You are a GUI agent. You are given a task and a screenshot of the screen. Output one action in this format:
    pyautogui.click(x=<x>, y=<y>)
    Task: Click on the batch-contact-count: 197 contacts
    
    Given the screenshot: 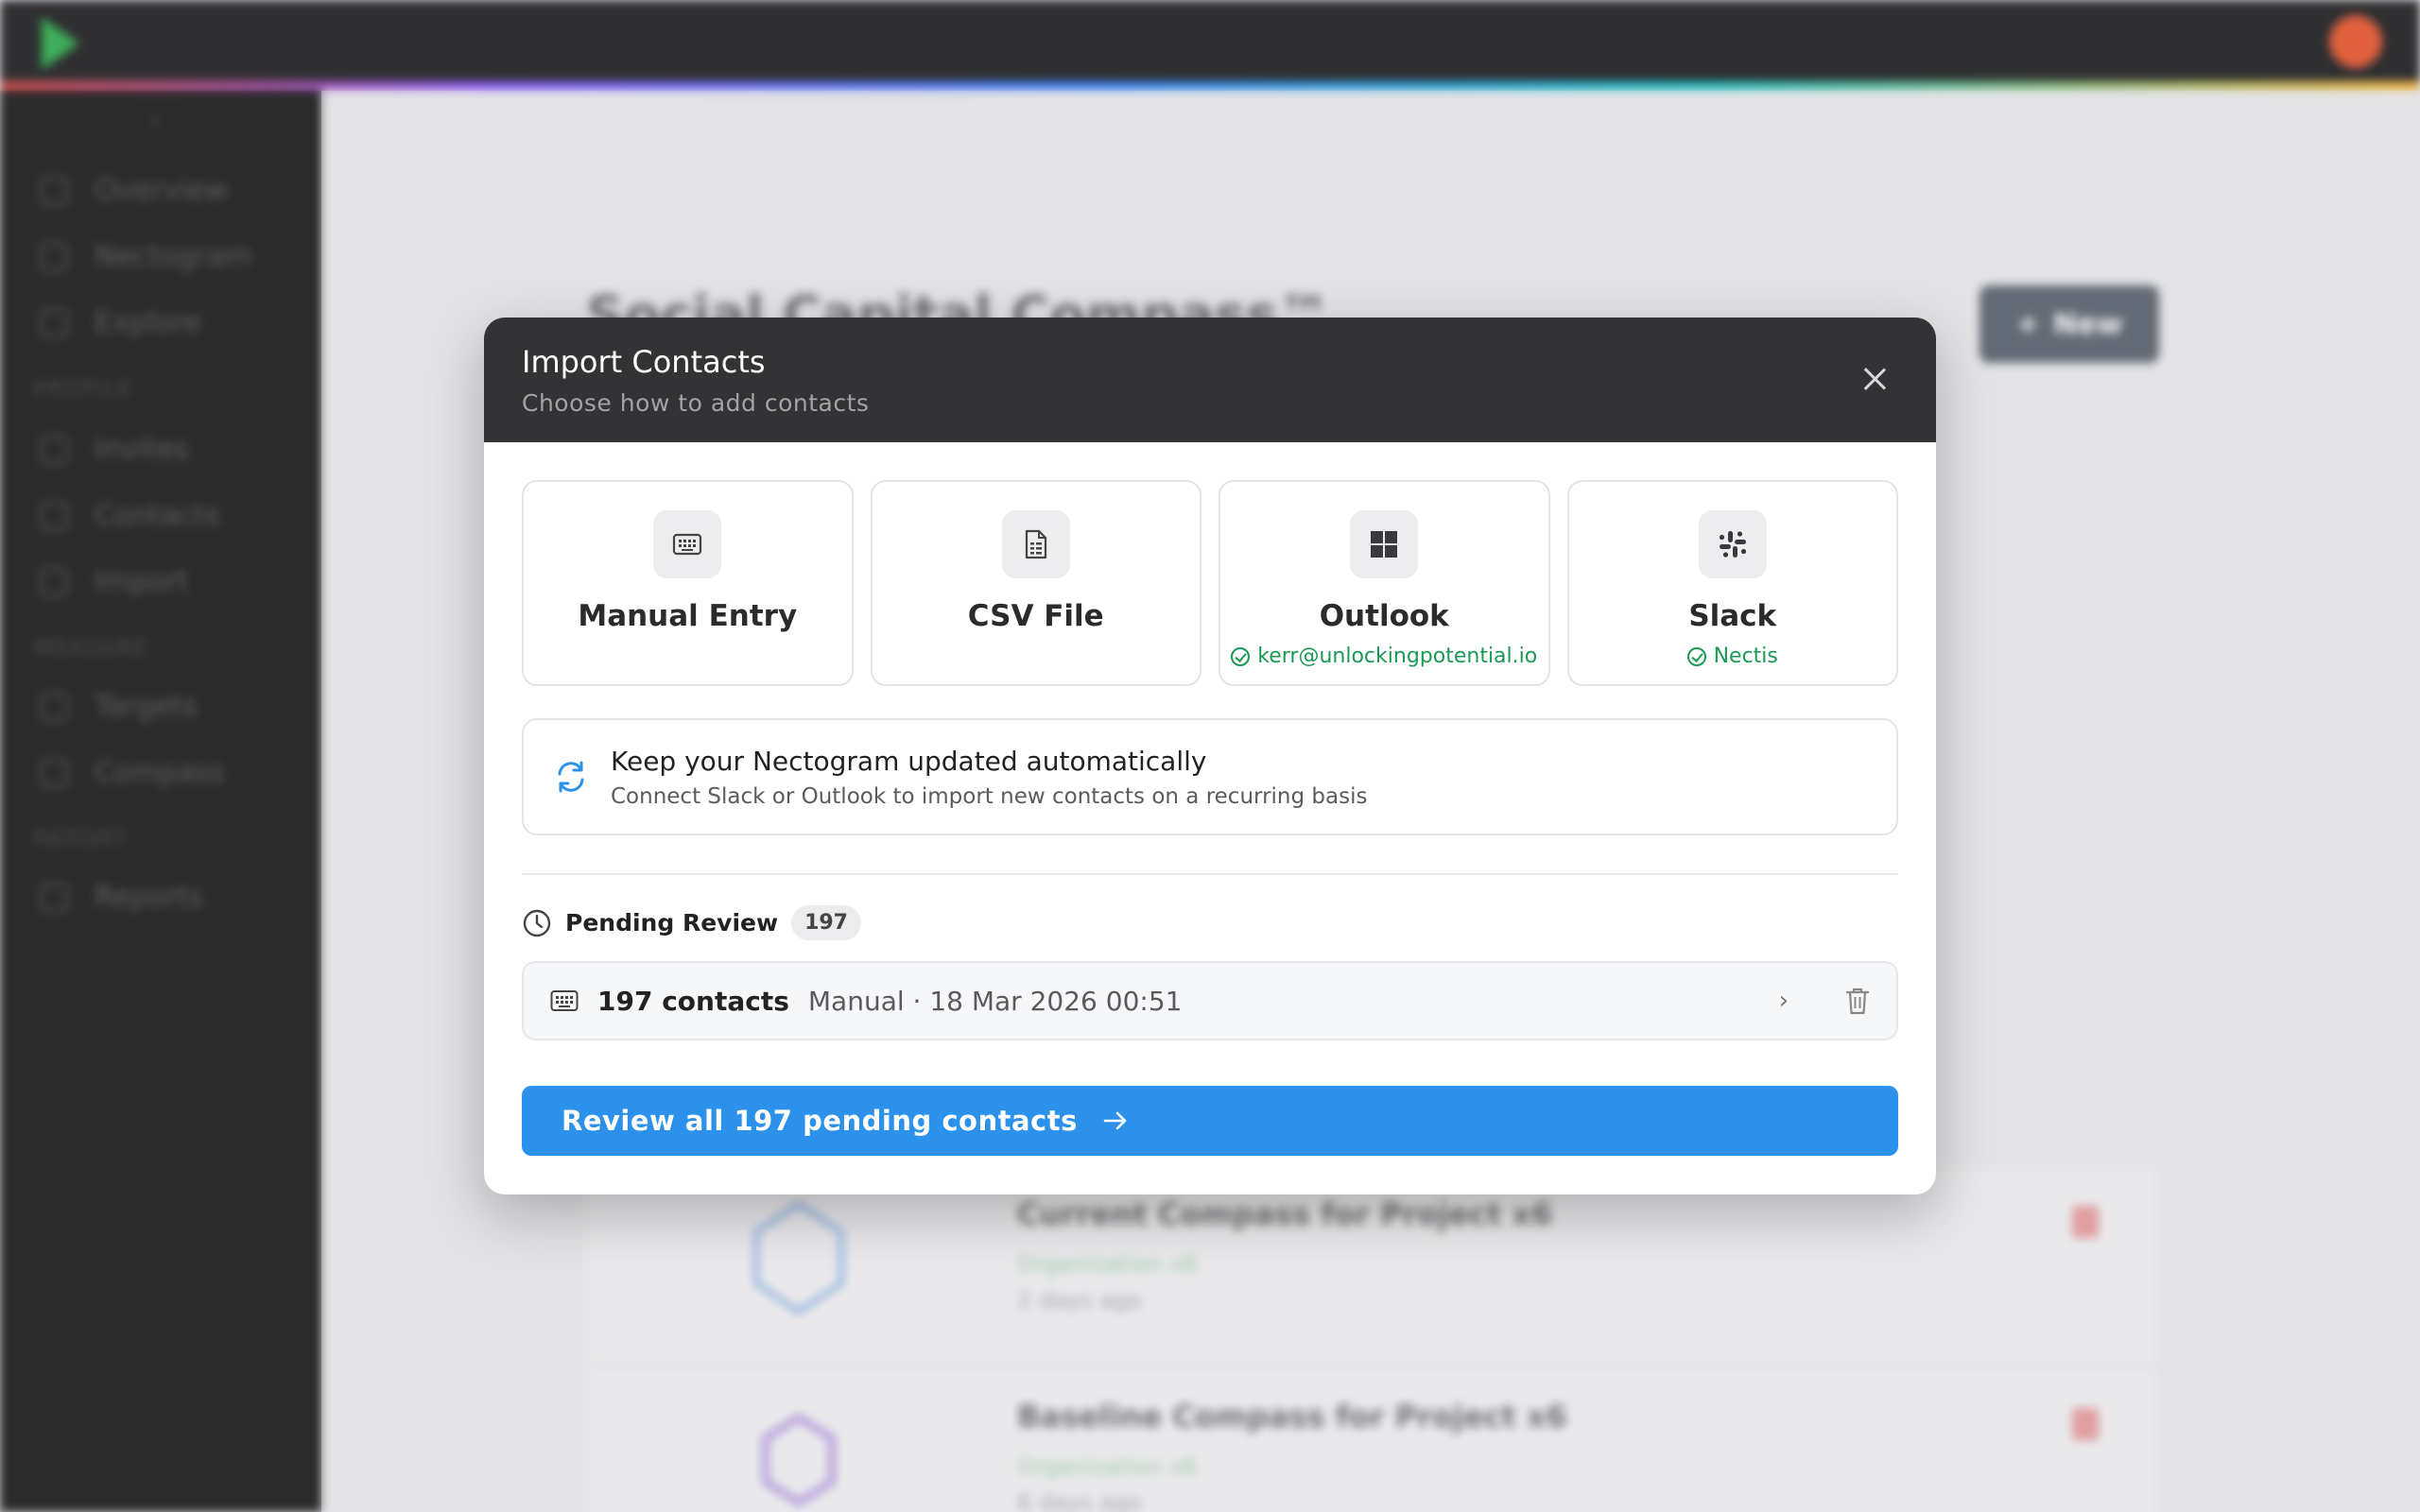 What is the action you would take?
    pyautogui.click(x=693, y=1001)
    